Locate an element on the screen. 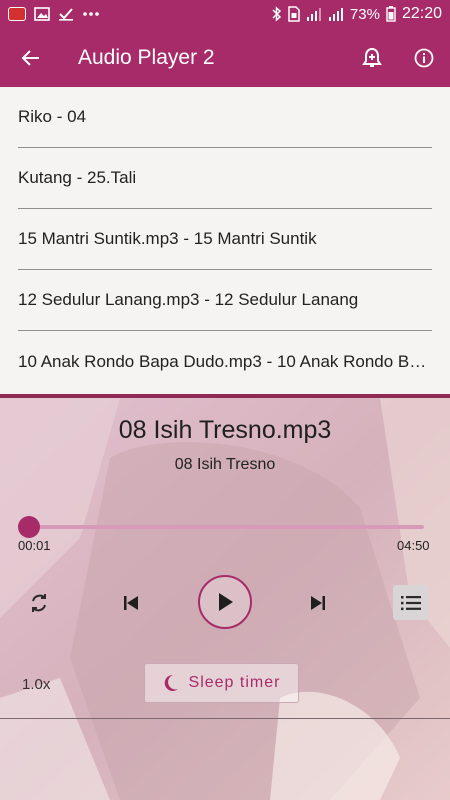 Image resolution: width=450 pixels, height=800 pixels. song-subtitle: 08 Isih Tresno is located at coordinates (225, 464).